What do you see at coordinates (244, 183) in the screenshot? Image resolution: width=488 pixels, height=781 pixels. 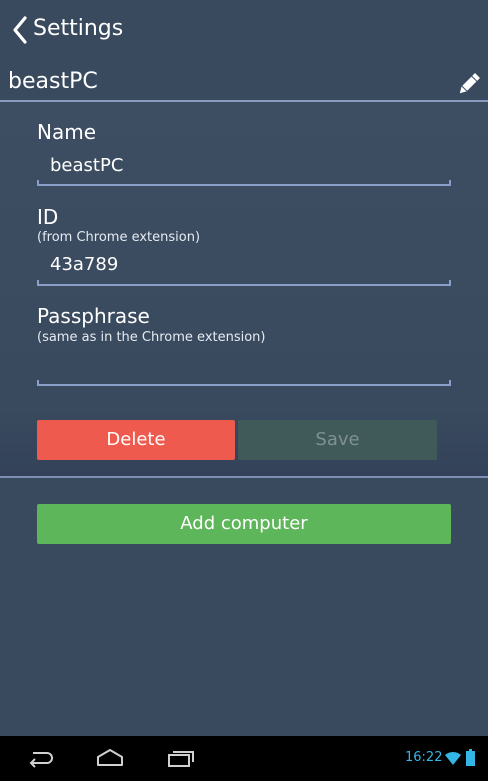 I see `name-field-underline` at bounding box center [244, 183].